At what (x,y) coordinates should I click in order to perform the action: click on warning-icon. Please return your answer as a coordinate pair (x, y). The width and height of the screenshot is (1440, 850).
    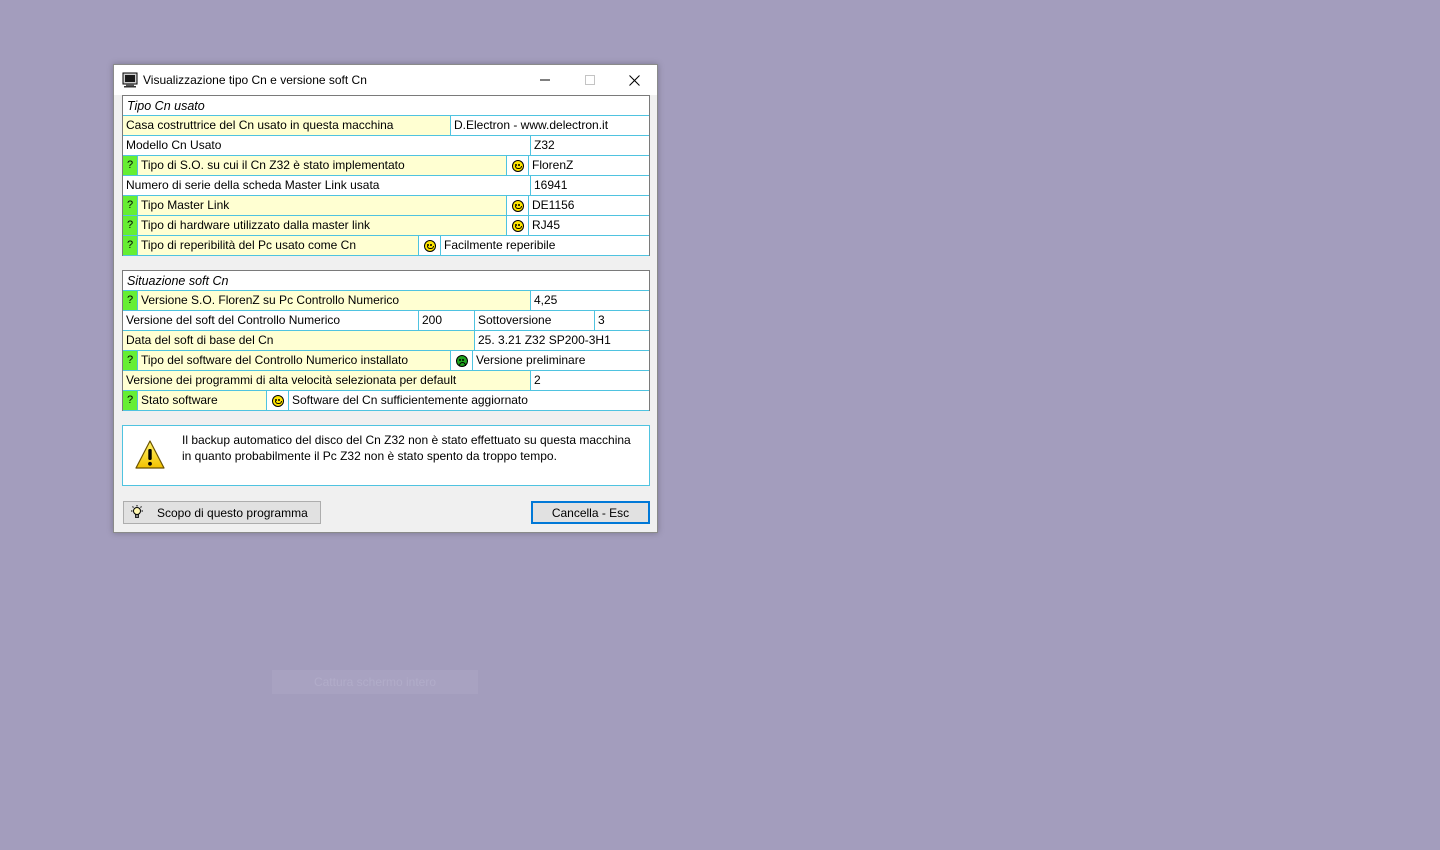
    Looking at the image, I should click on (150, 454).